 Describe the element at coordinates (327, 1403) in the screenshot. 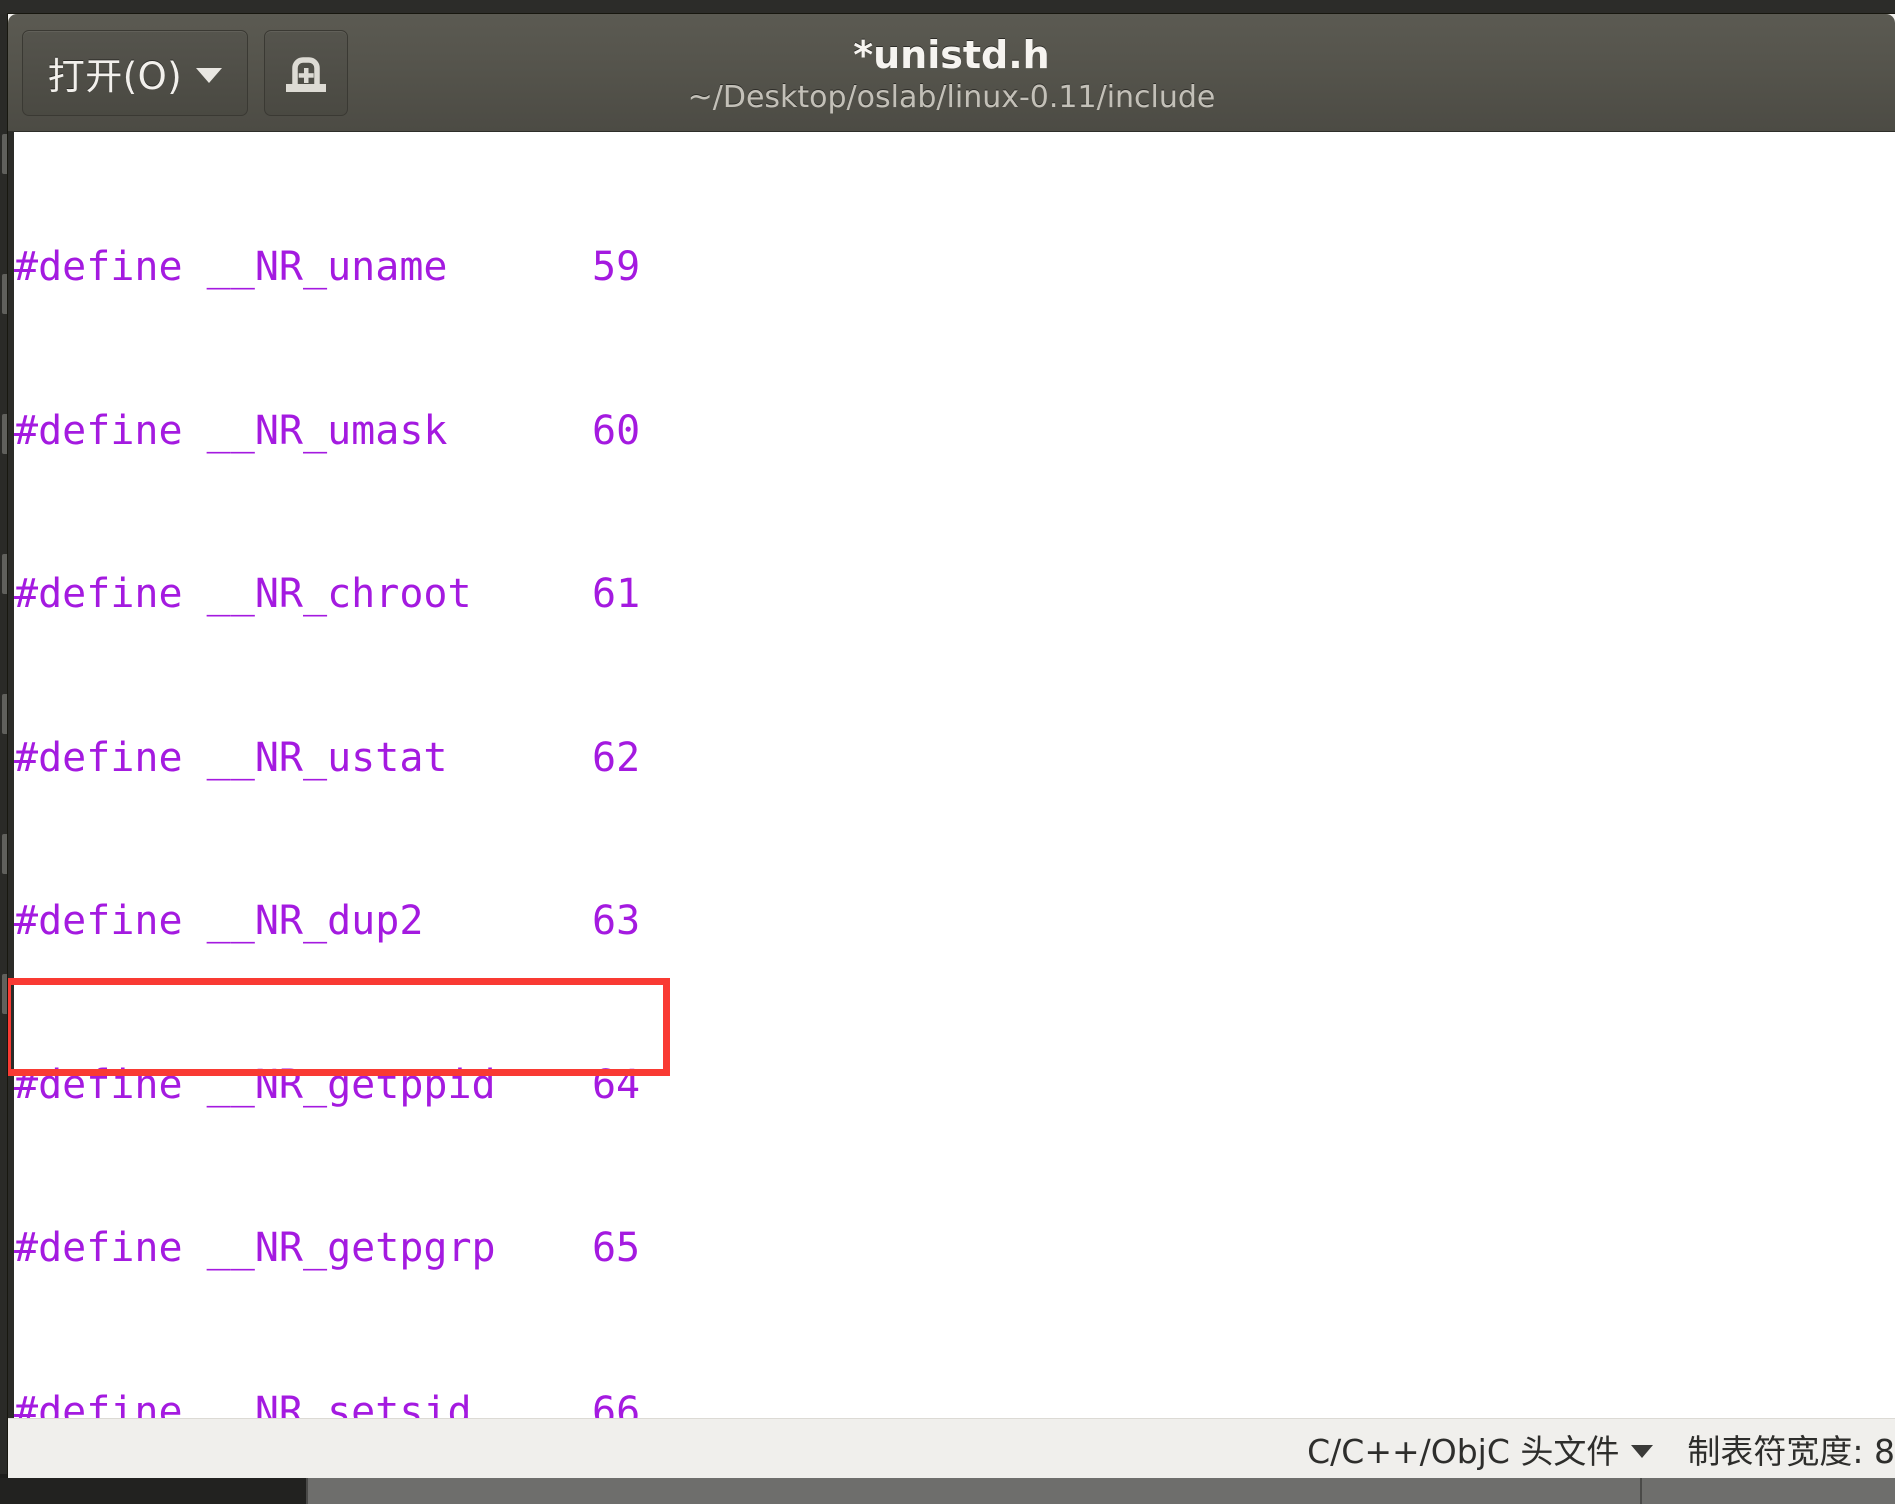

I see `code-line: #define __NR_setsid 66` at that location.